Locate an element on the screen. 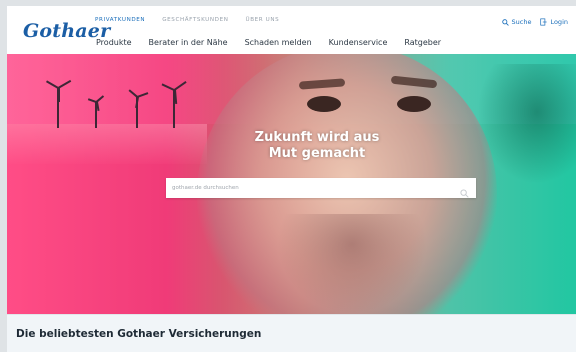  hero-headline: Zukunft wird aus Mut gemacht is located at coordinates (317, 146).